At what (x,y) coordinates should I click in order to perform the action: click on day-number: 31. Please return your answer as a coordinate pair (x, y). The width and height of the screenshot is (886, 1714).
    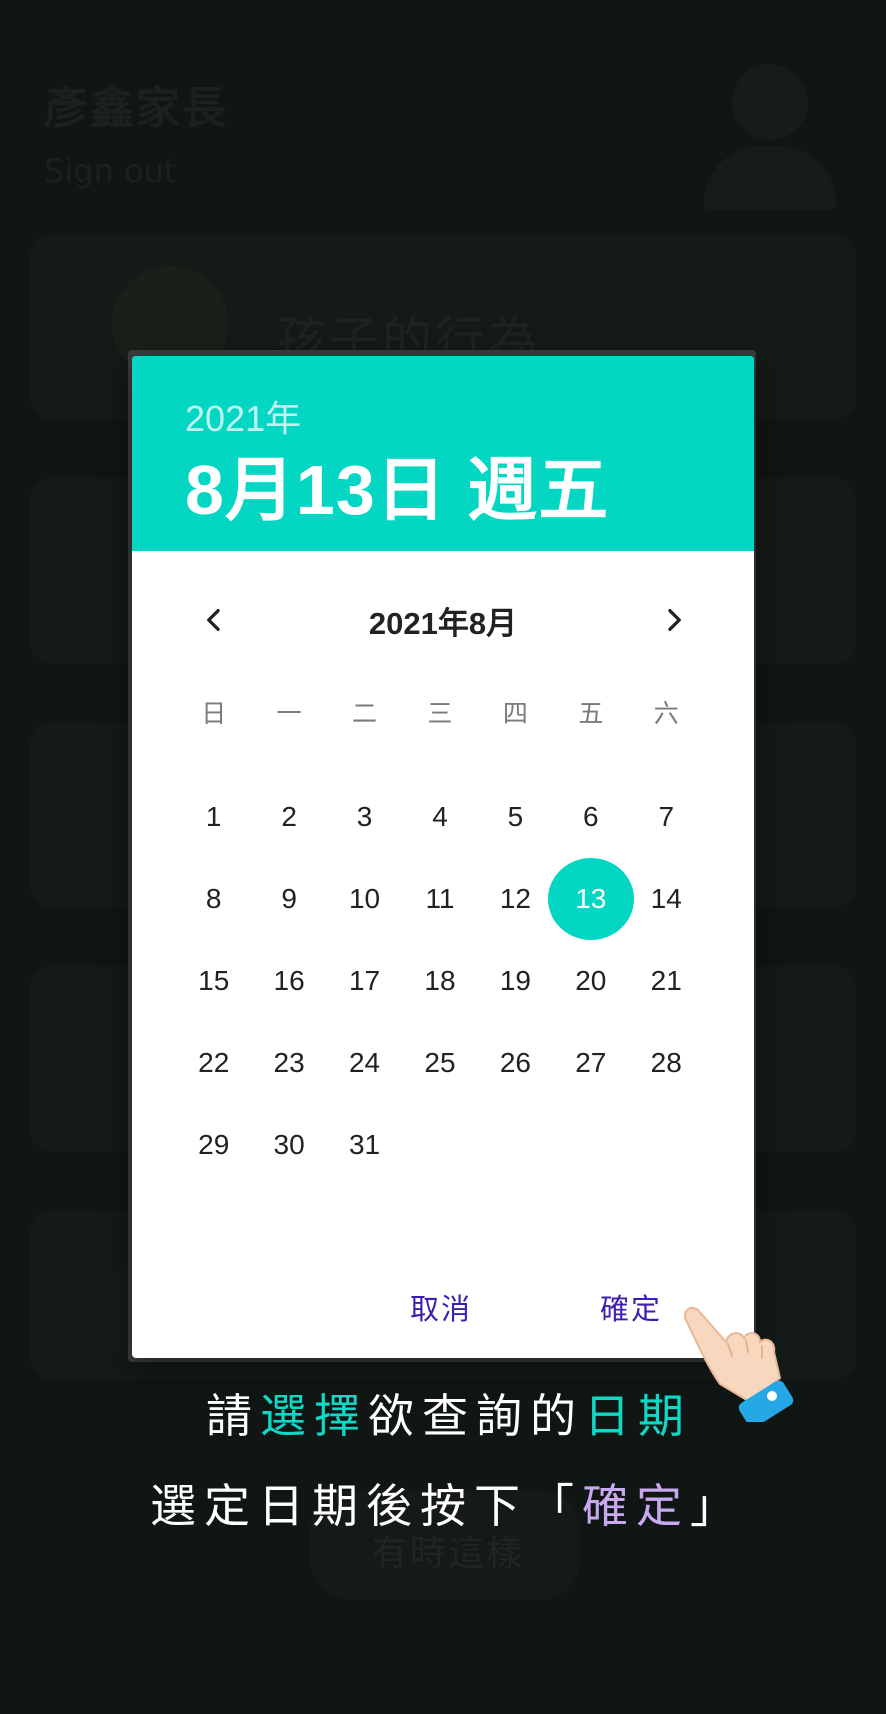
    Looking at the image, I should click on (364, 1144).